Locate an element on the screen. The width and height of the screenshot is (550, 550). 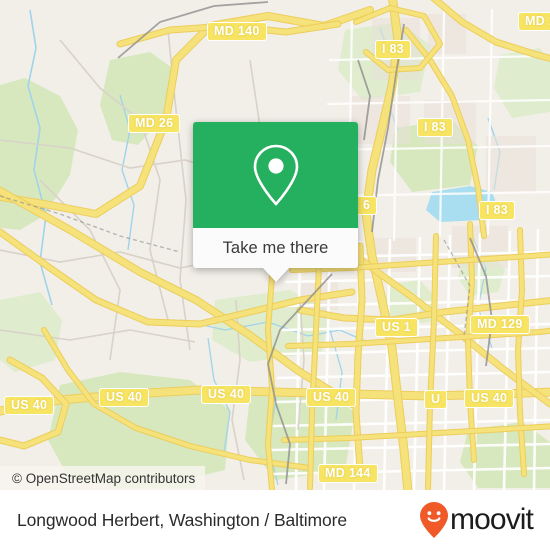
map-pin-icon is located at coordinates (275, 175).